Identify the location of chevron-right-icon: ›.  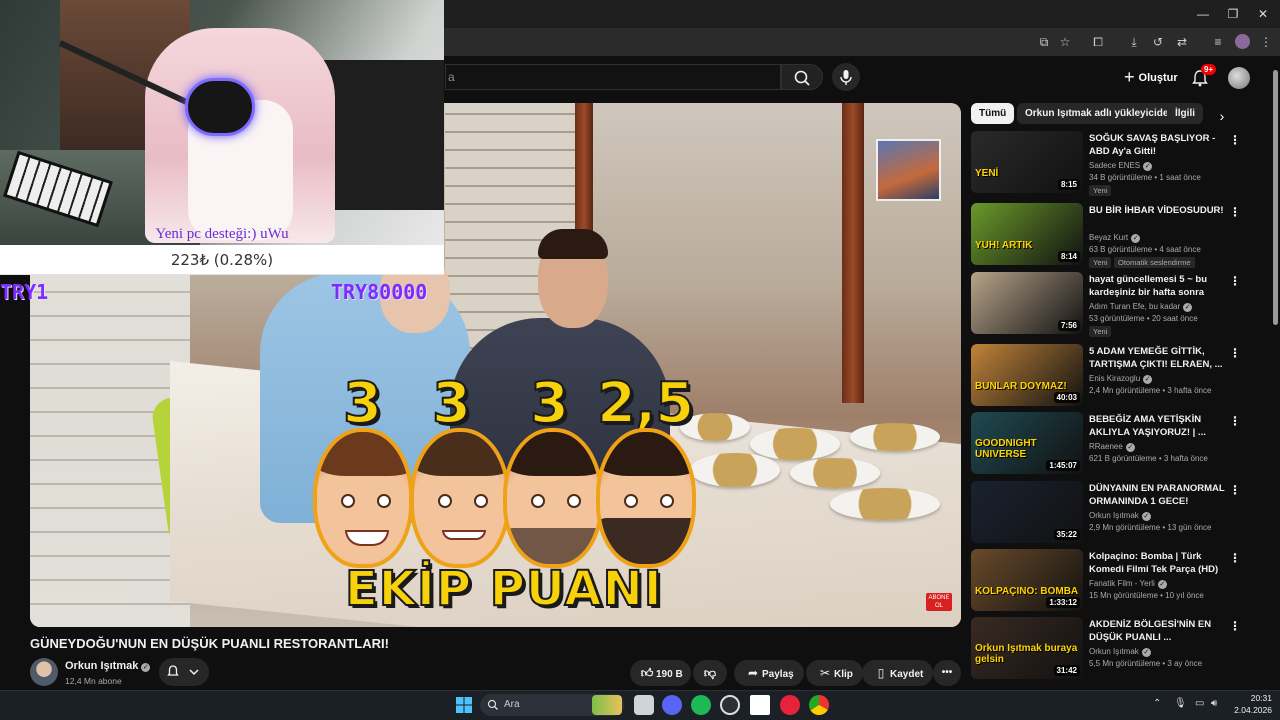
(1222, 116).